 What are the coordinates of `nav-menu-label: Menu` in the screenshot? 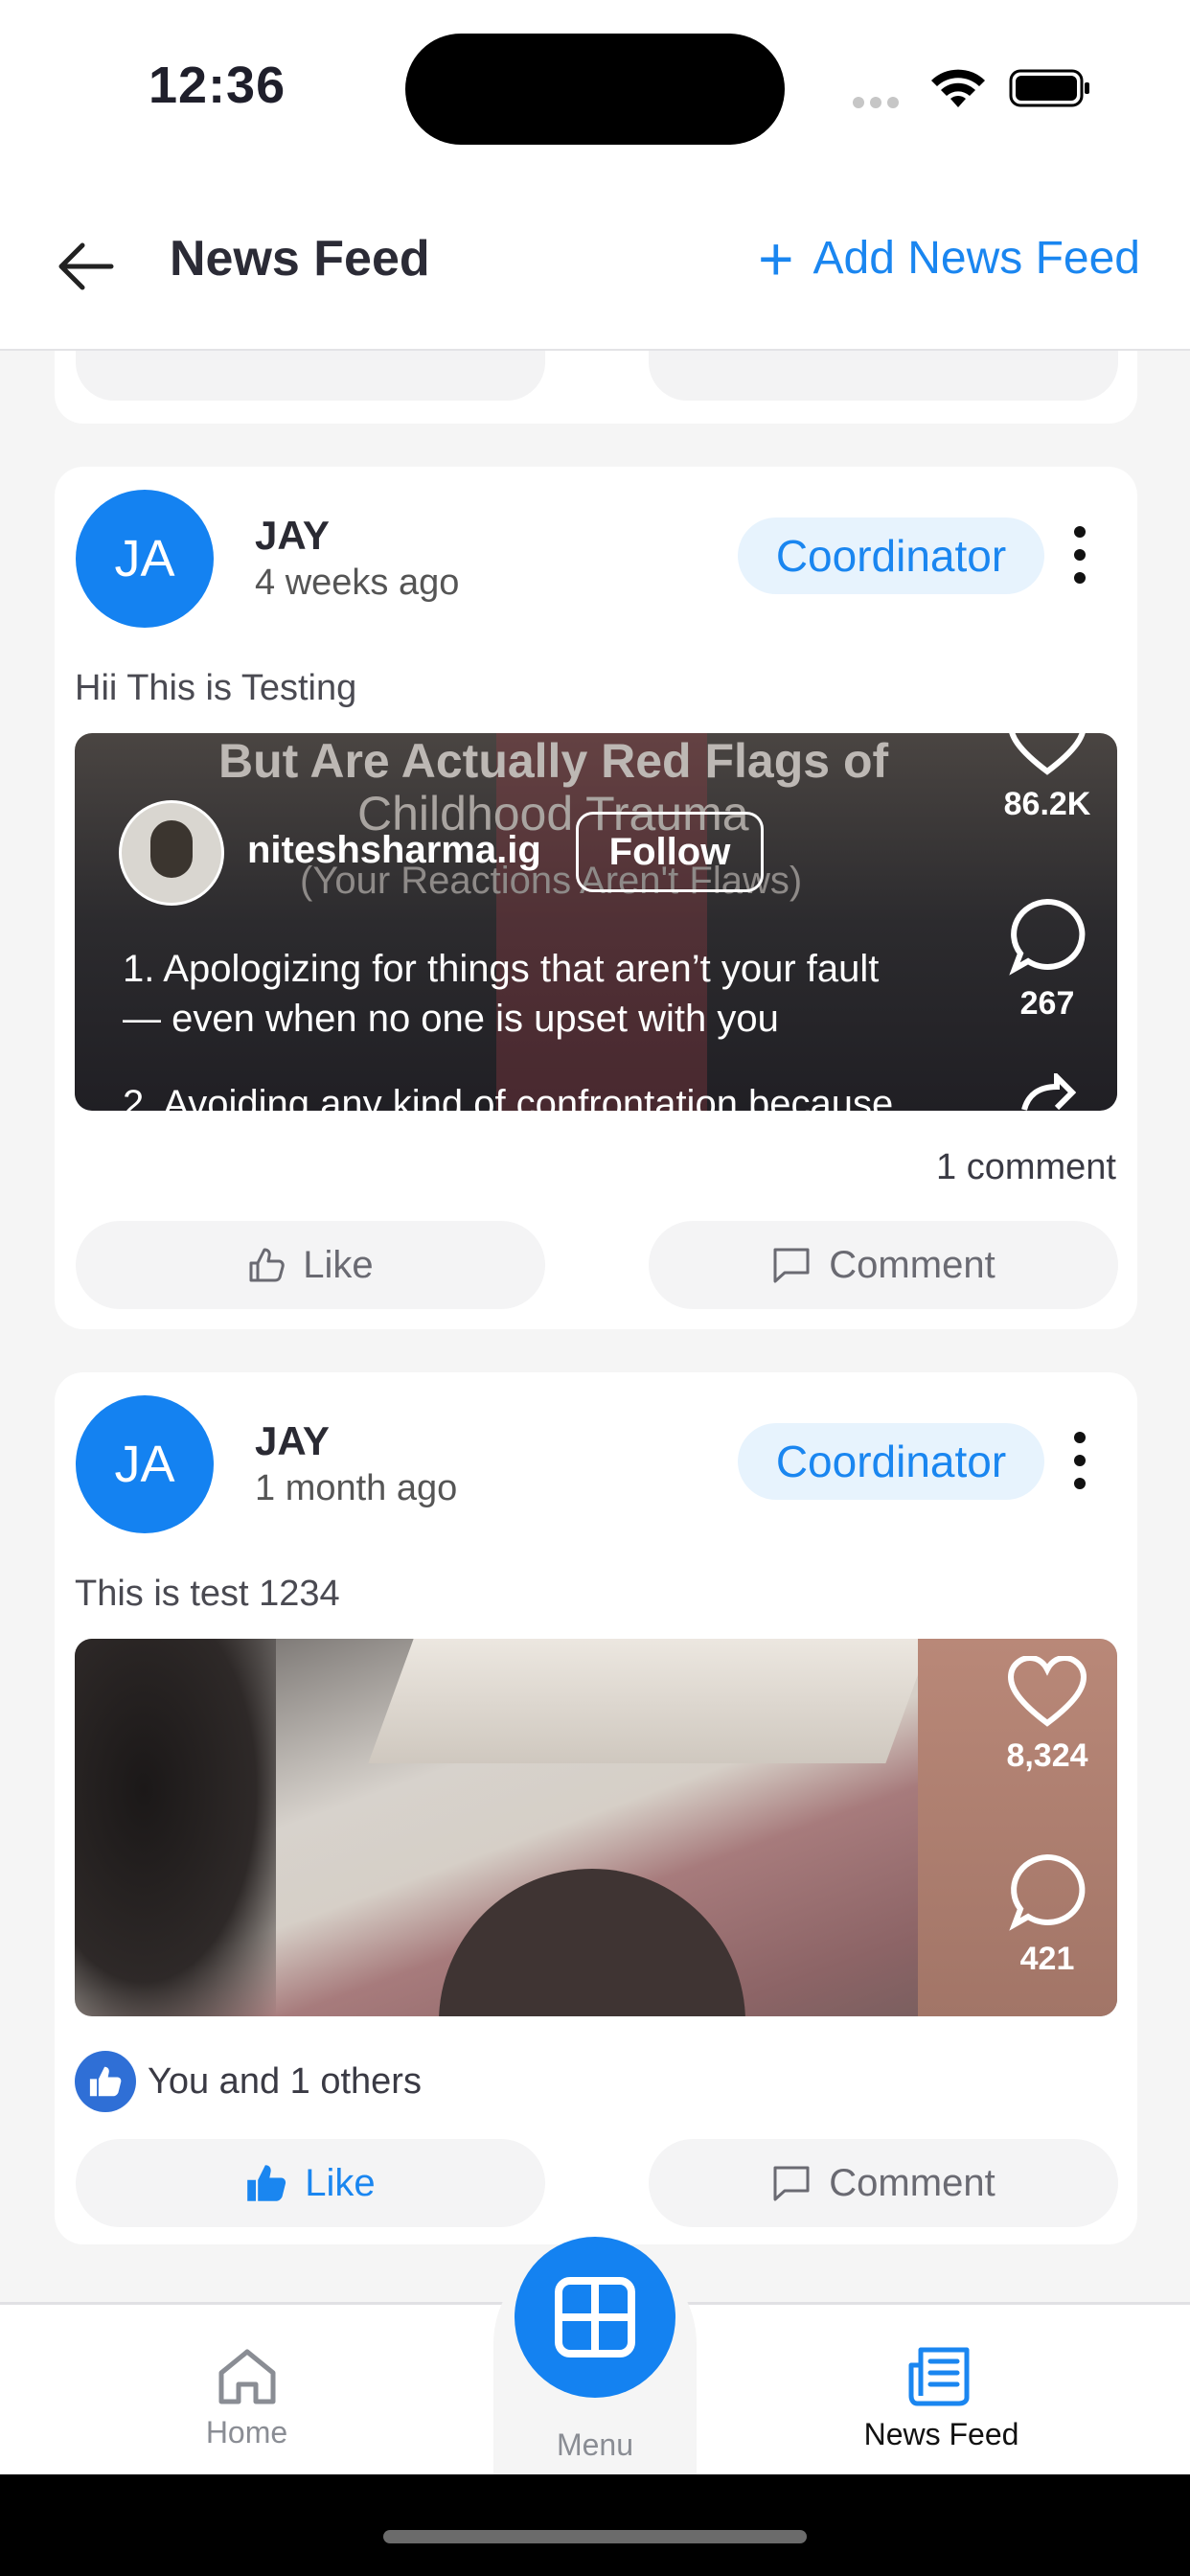 It's located at (595, 2445).